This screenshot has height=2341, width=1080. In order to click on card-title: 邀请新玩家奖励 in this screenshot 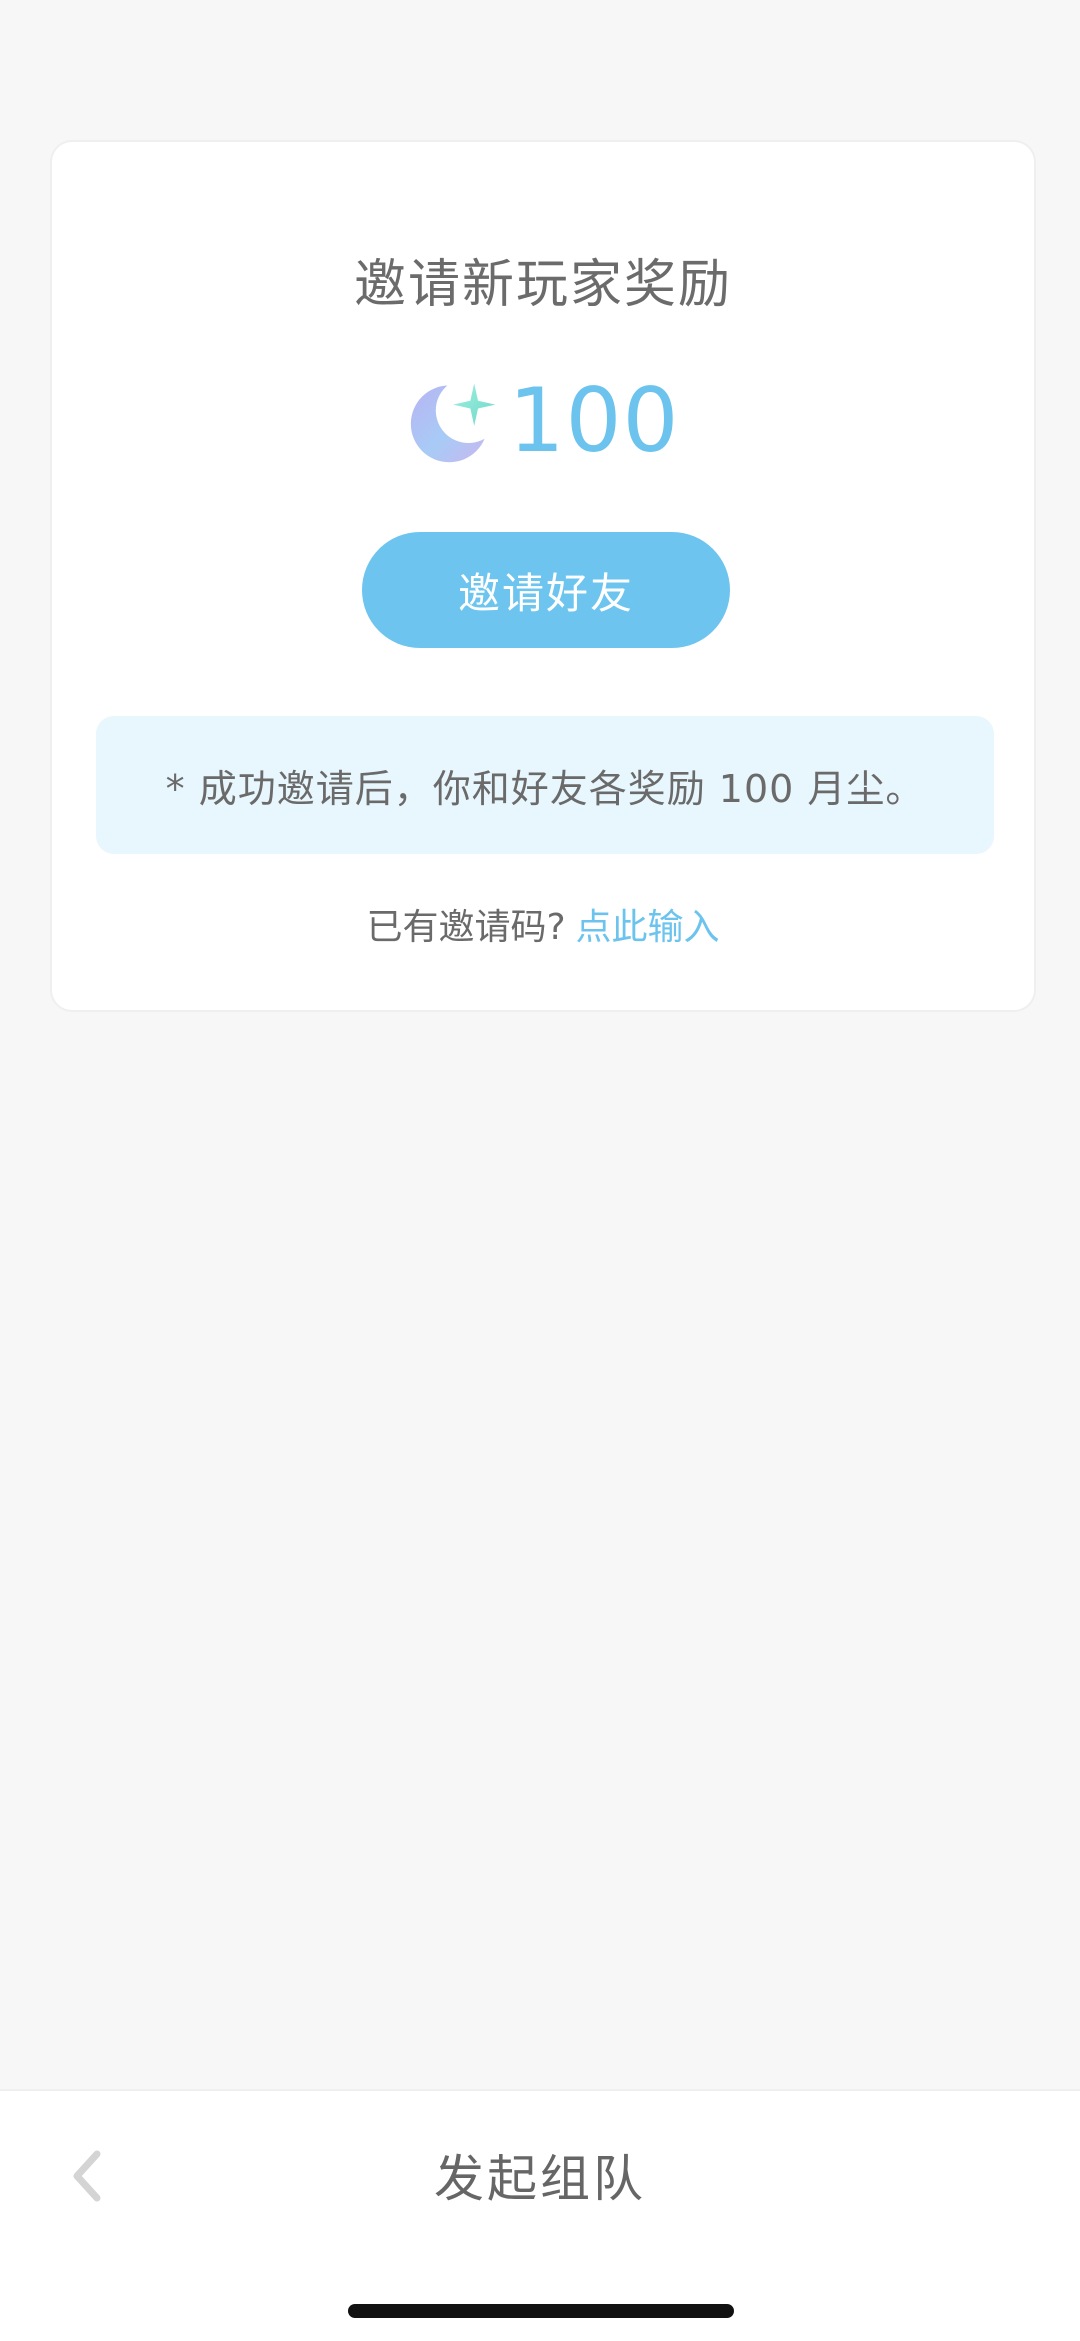, I will do `click(542, 285)`.